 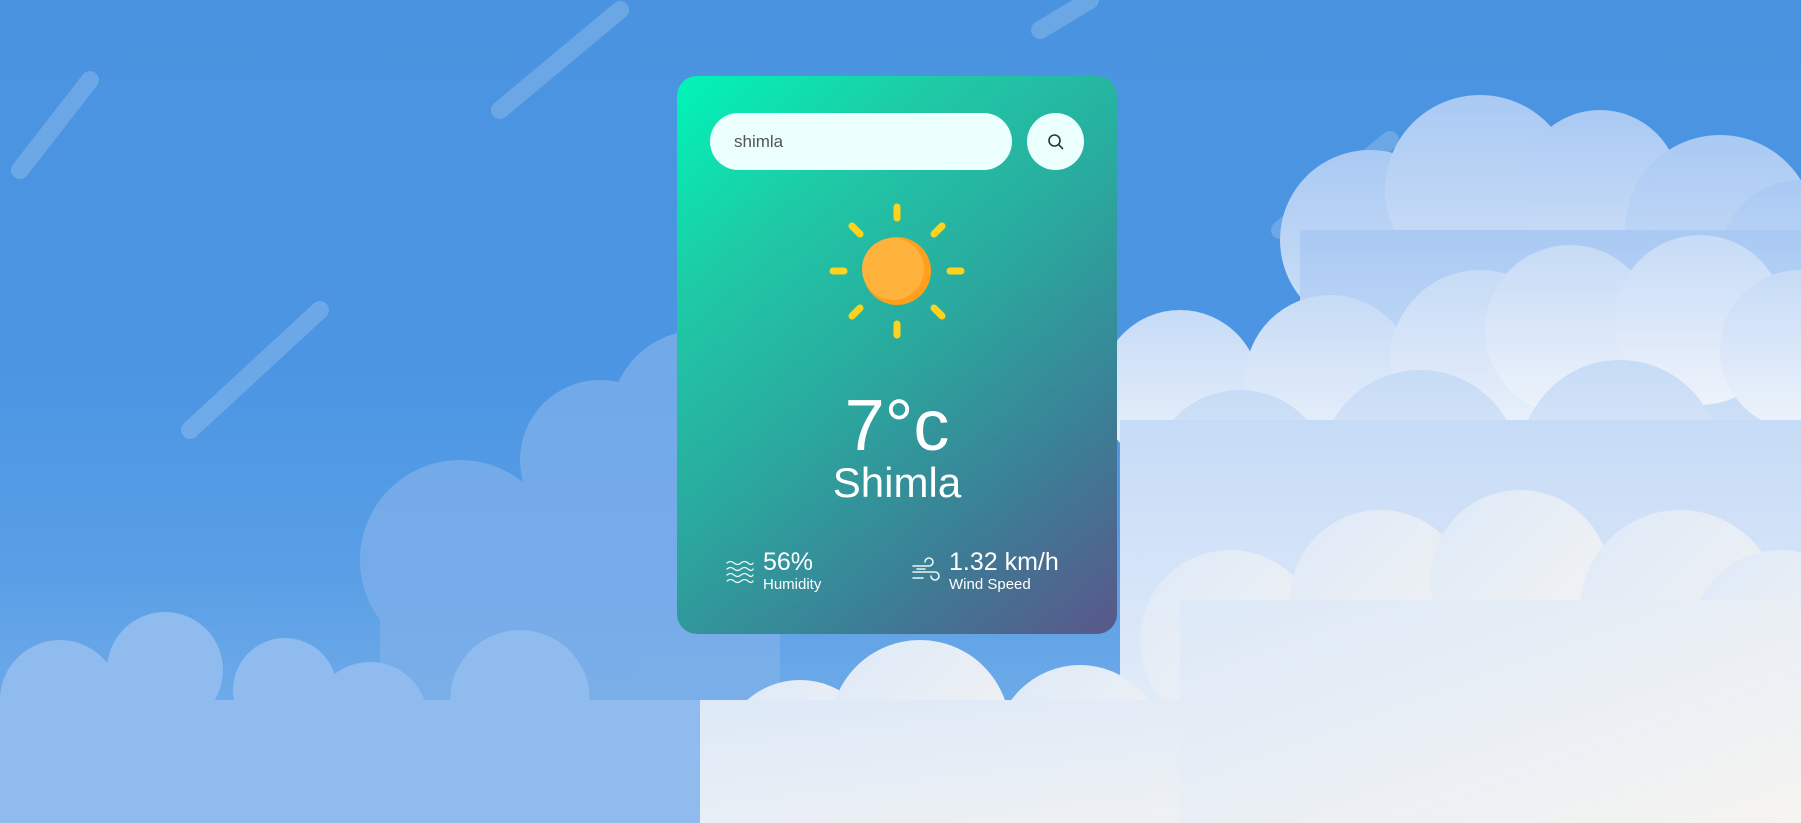 What do you see at coordinates (740, 572) in the screenshot?
I see `humidity-waves-icon` at bounding box center [740, 572].